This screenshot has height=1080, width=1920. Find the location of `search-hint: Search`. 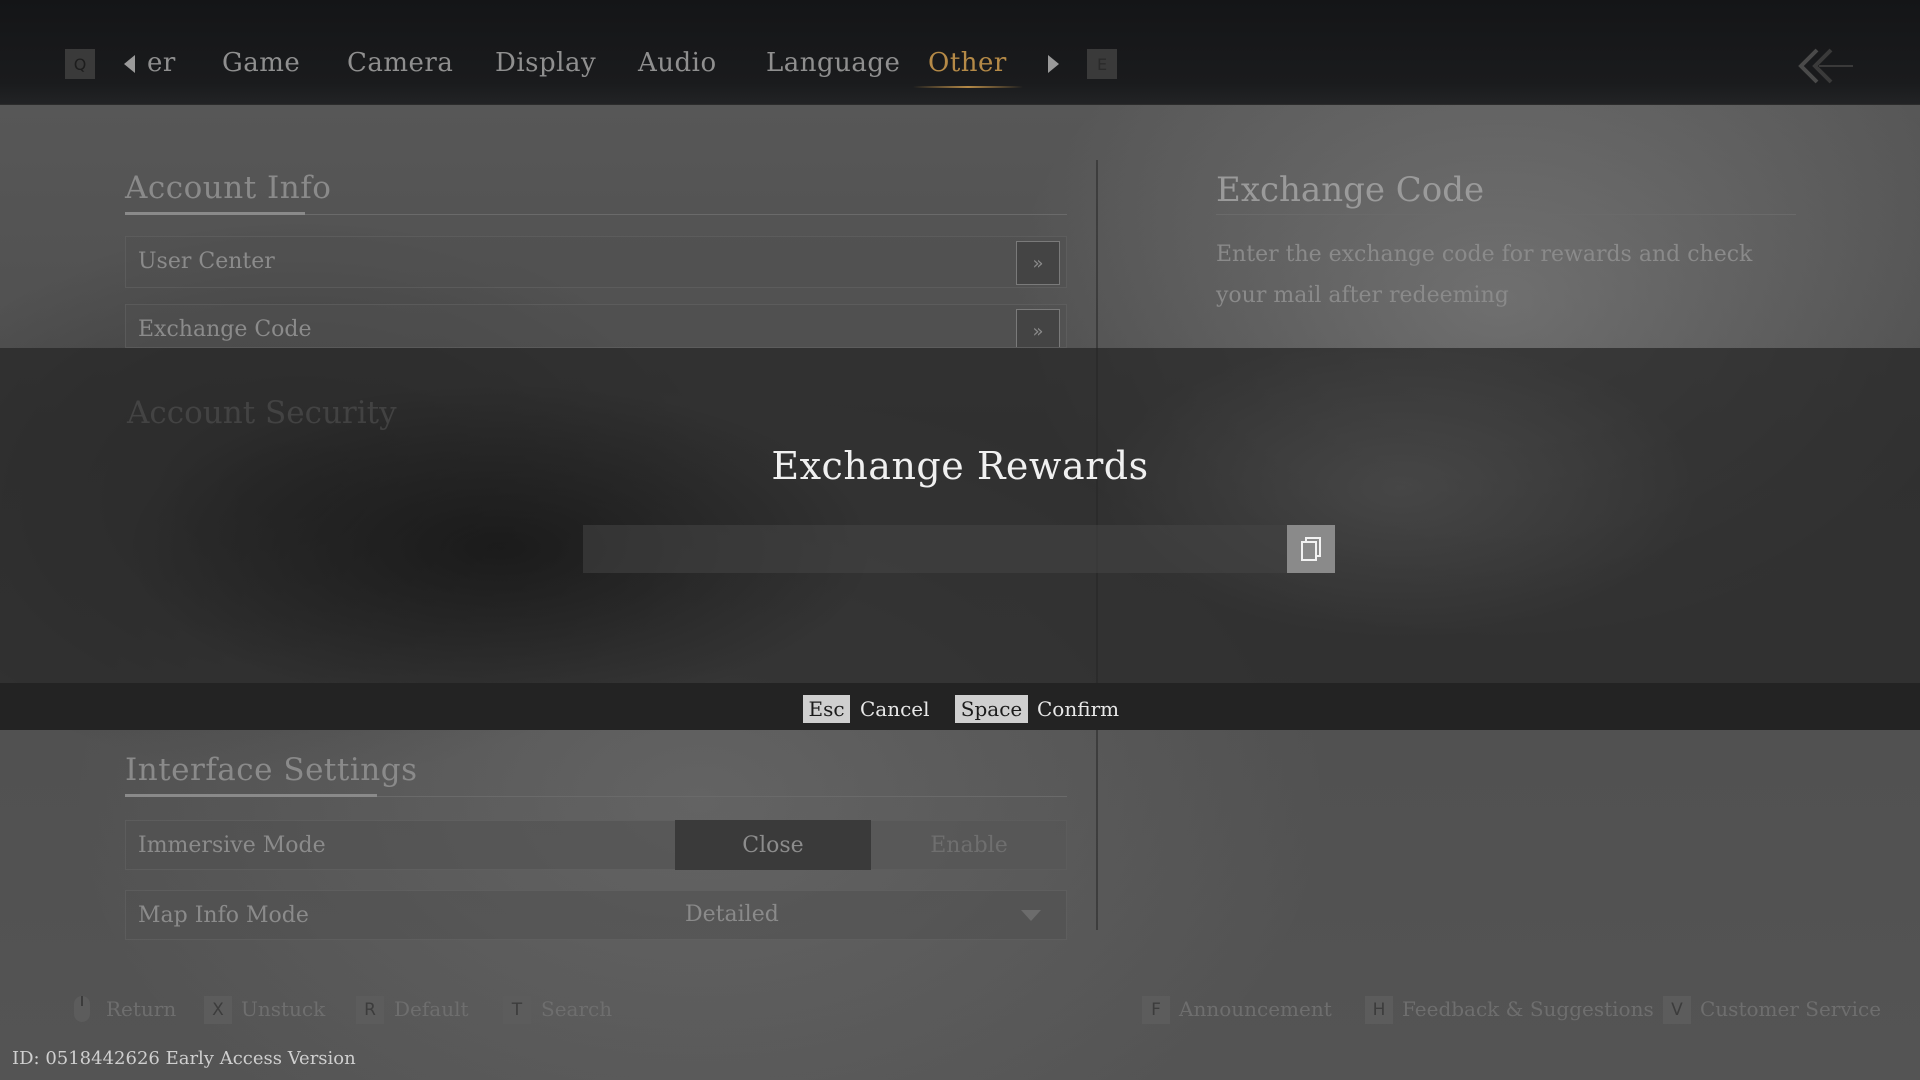

search-hint: Search is located at coordinates (576, 1009).